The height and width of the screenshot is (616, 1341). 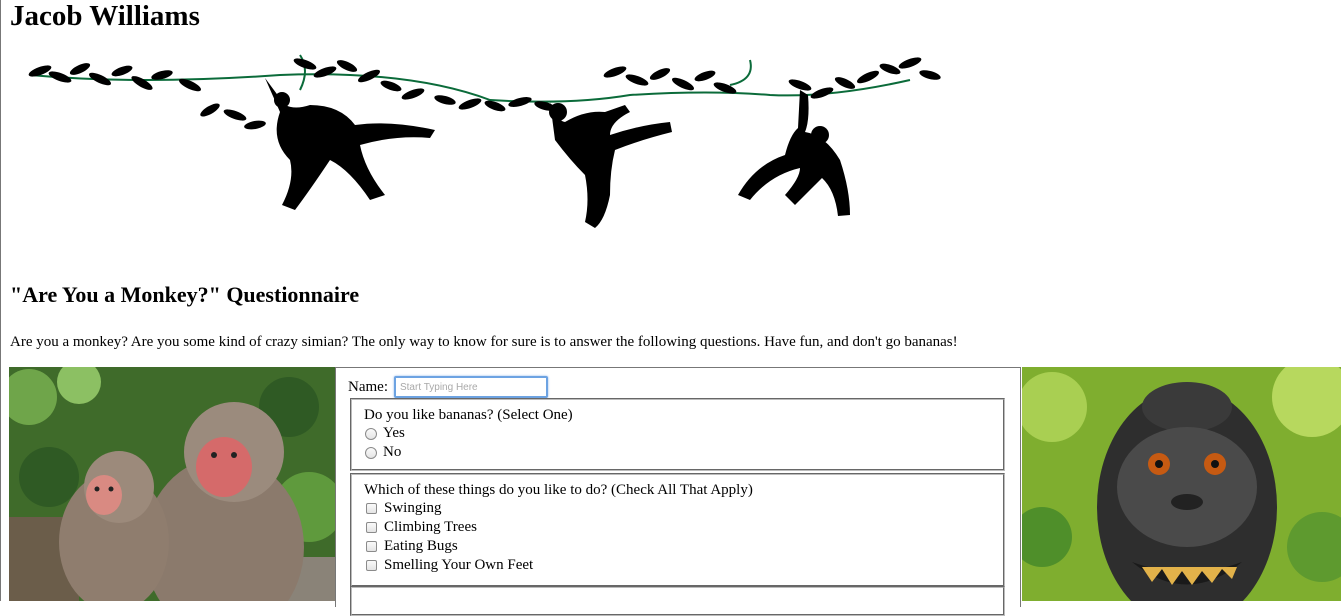 I want to click on author-heading: Jacob Williams, so click(x=105, y=16).